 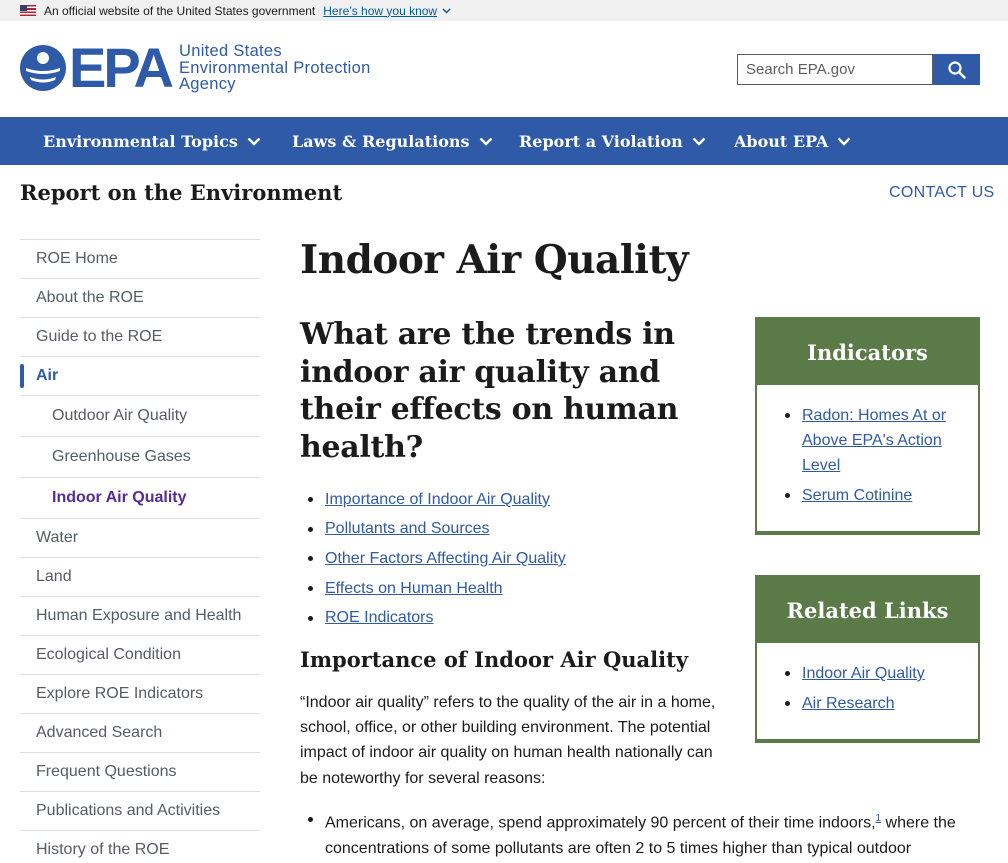 I want to click on sidebar-item-about-roe: About the ROE, so click(x=140, y=298).